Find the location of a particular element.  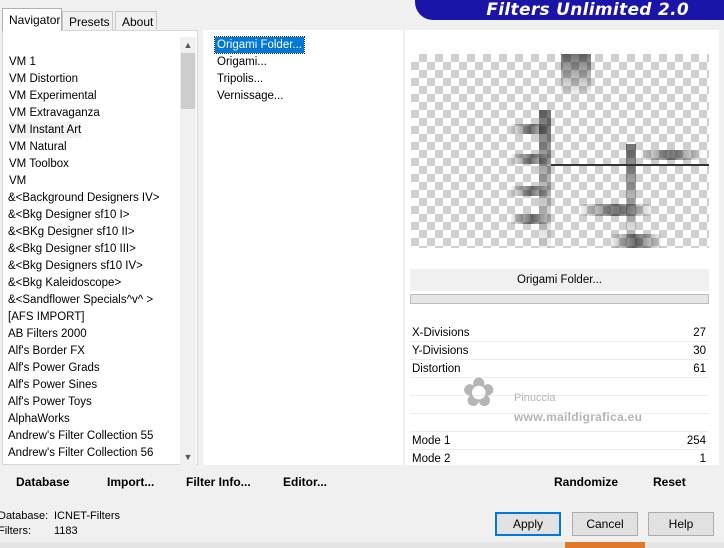

category-item: &<Bkg Kaleidoscope> is located at coordinates (64, 283).